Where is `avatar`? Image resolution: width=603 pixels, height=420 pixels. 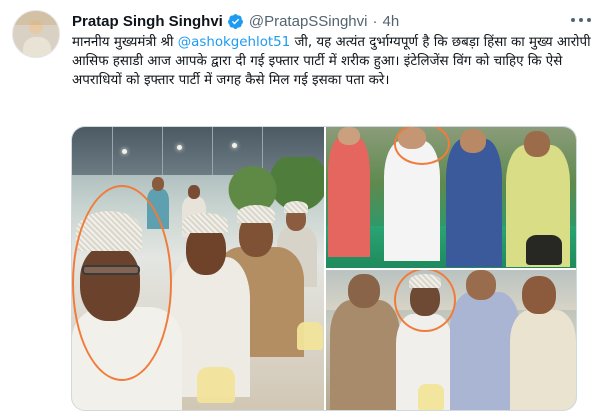
avatar is located at coordinates (36, 34).